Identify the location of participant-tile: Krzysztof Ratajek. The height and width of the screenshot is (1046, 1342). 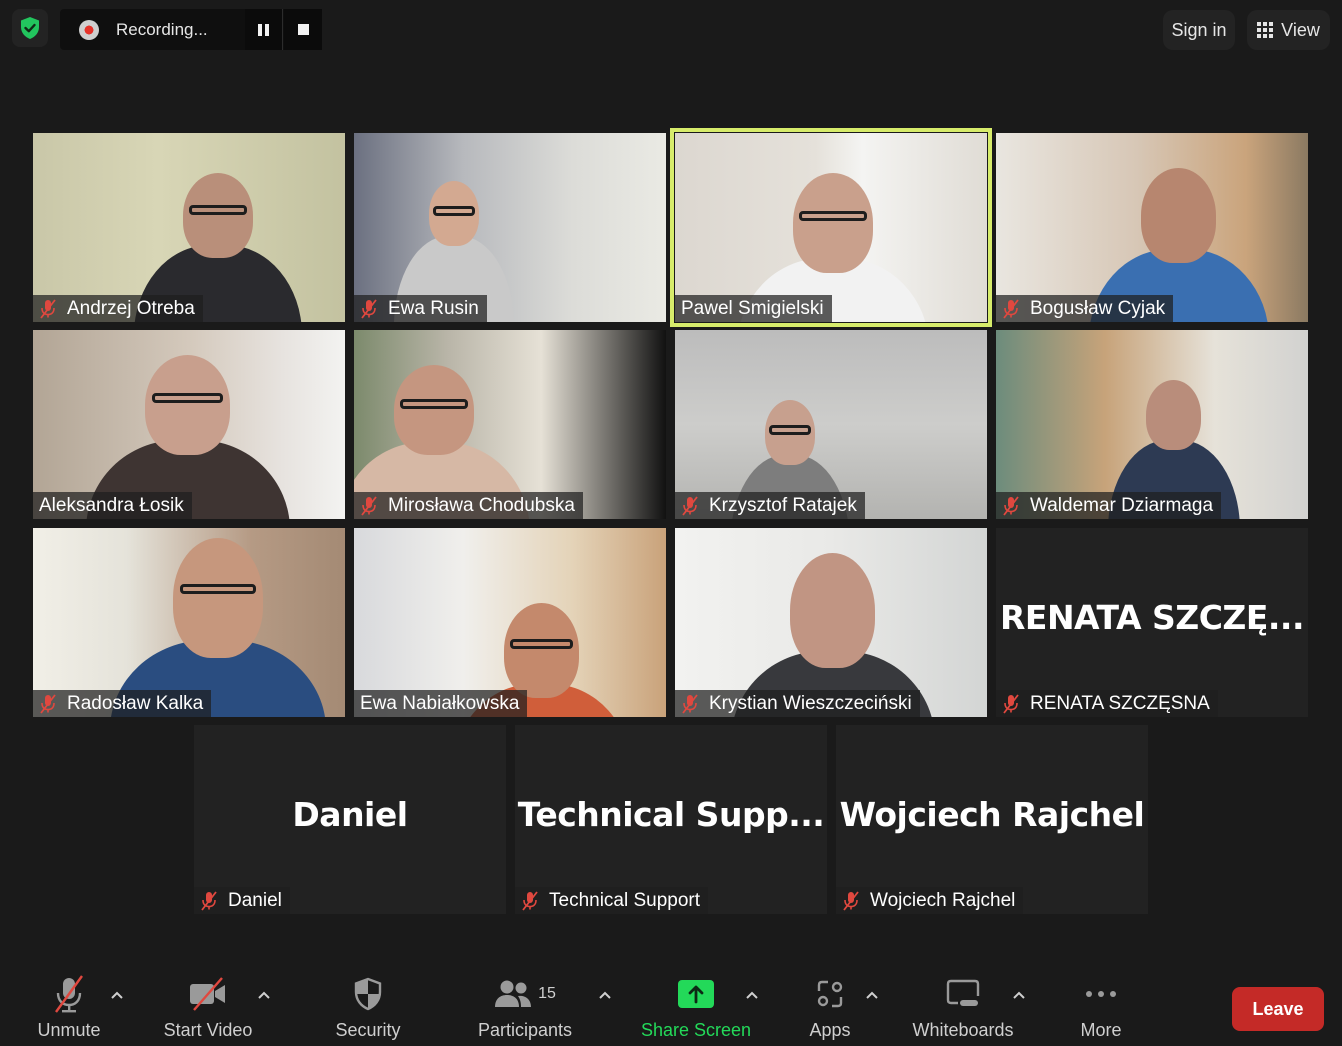
(831, 424).